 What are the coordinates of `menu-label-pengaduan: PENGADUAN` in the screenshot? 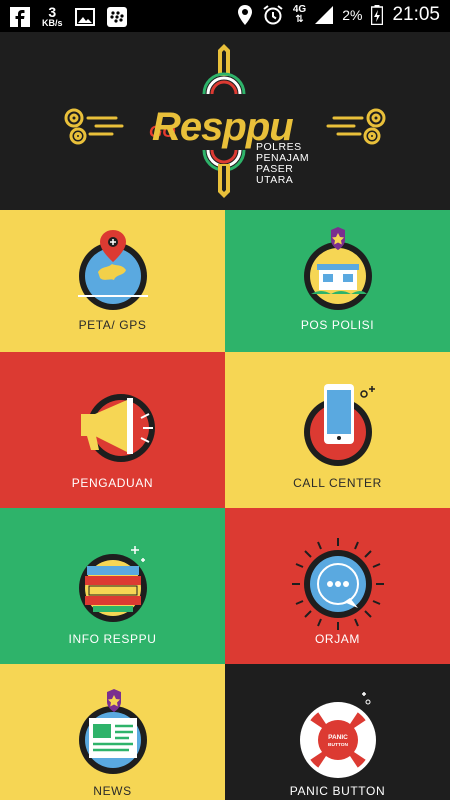 It's located at (112, 483).